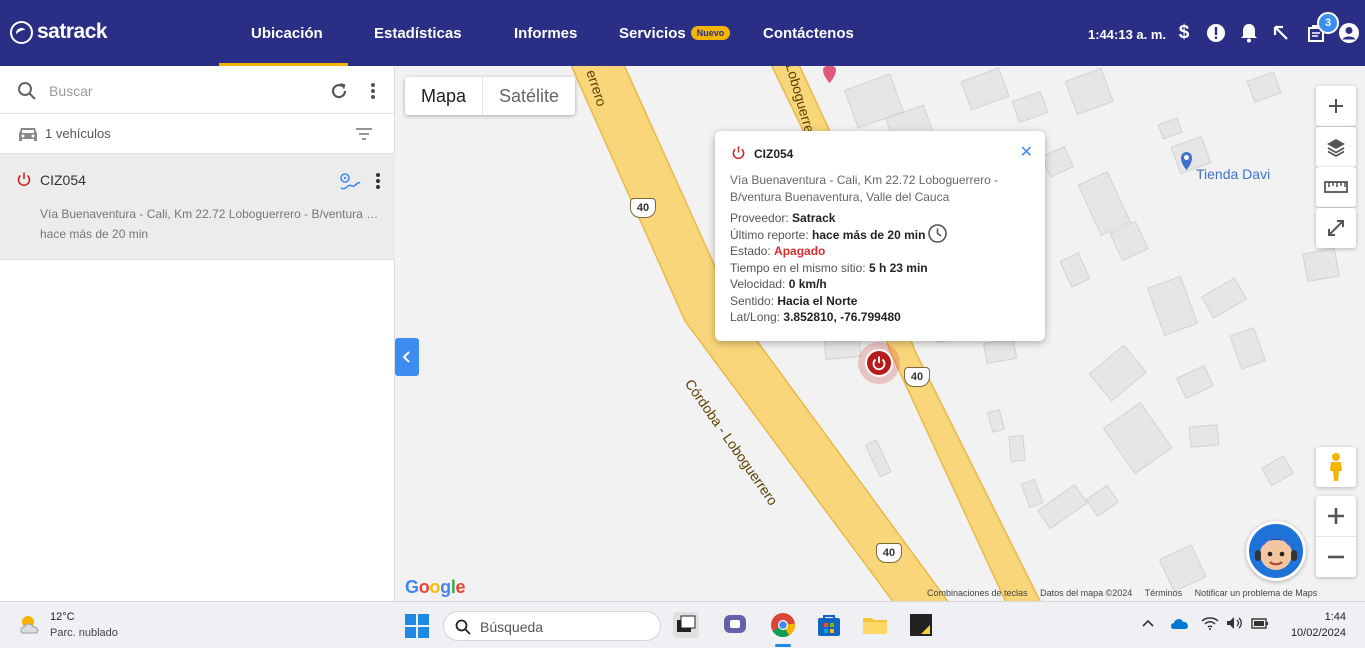 This screenshot has height=648, width=1365. What do you see at coordinates (545, 33) in the screenshot?
I see `nav-informes: Informes` at bounding box center [545, 33].